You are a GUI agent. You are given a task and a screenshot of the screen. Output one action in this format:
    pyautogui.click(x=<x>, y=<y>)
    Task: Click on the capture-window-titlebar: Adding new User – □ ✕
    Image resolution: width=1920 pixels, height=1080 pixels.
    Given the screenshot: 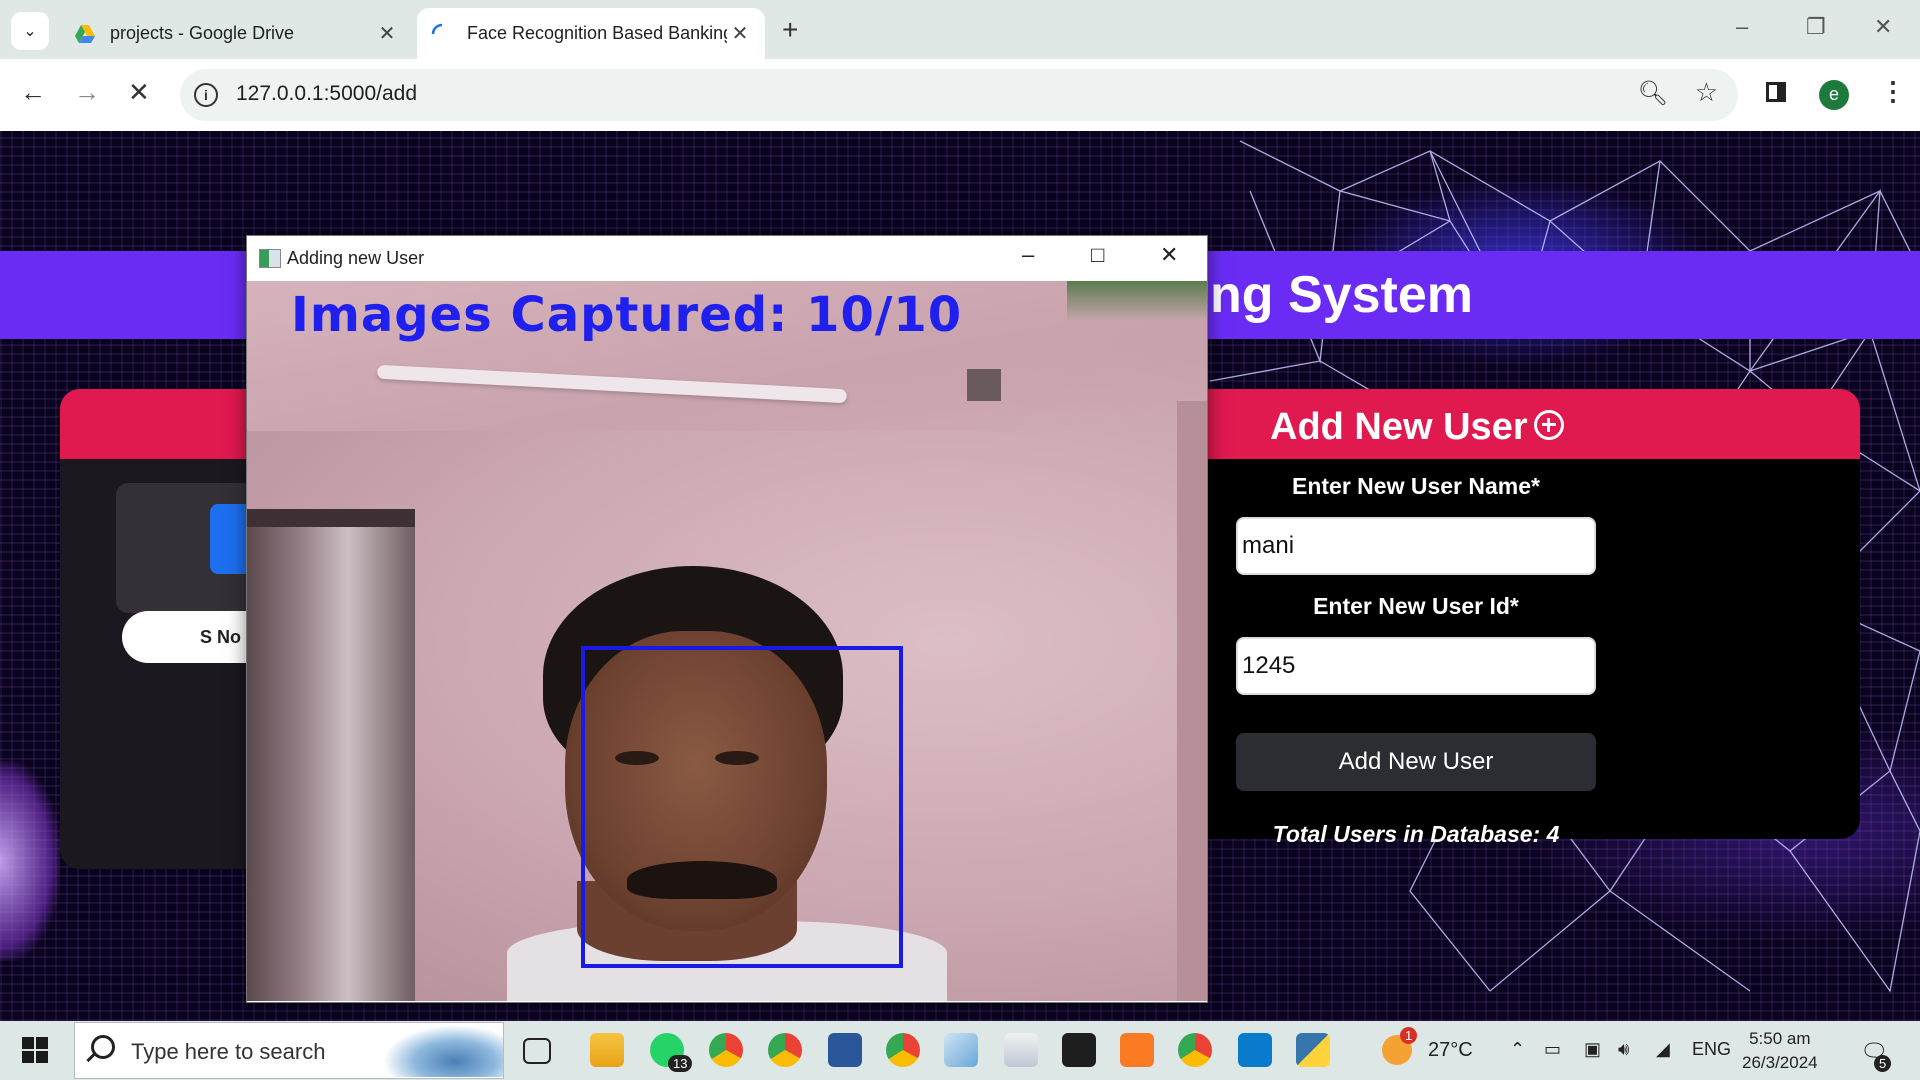 What is the action you would take?
    pyautogui.click(x=727, y=258)
    